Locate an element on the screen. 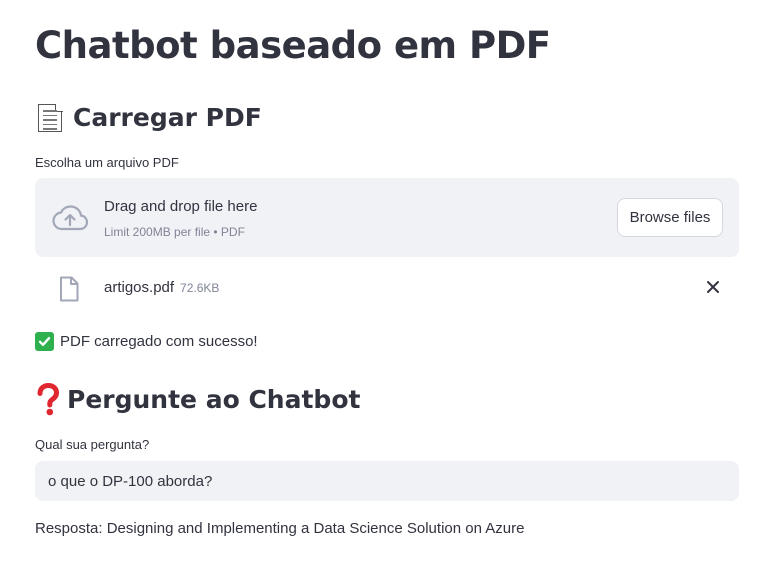  success-message: PDF carregado com sucesso! is located at coordinates (146, 341).